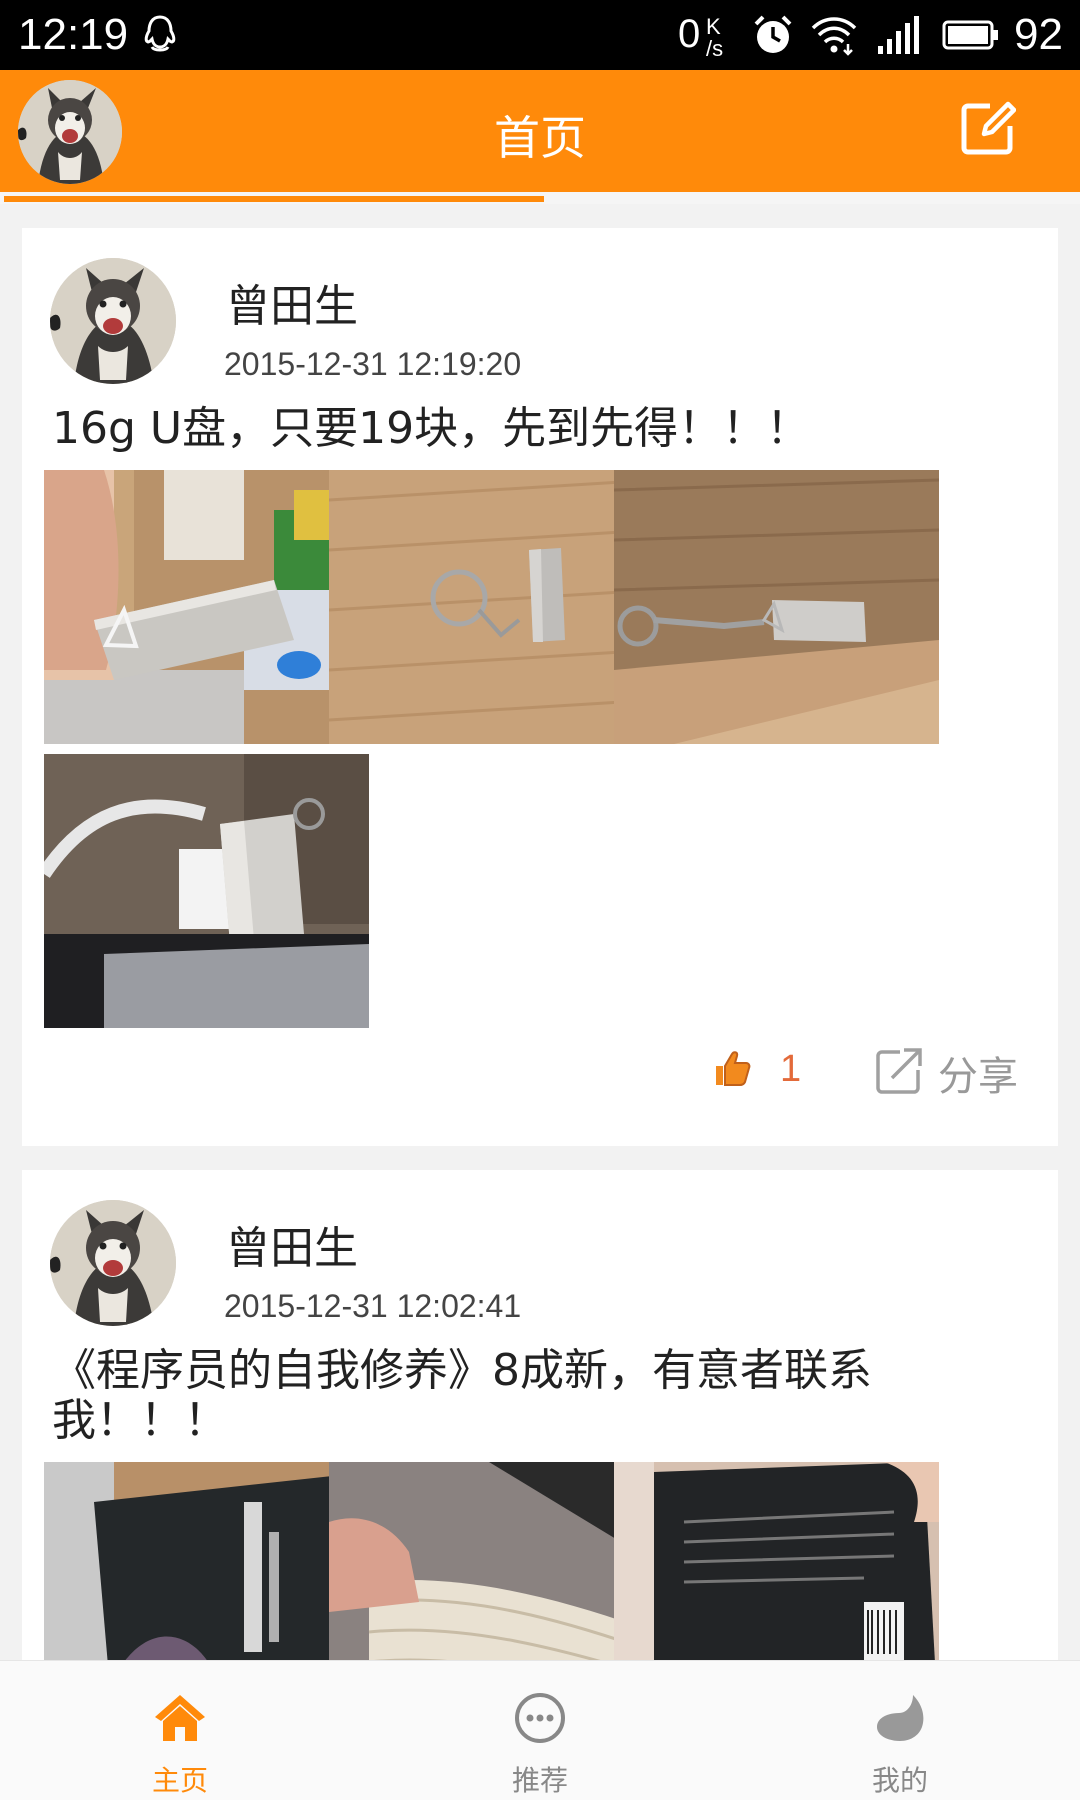 This screenshot has width=1080, height=1800. What do you see at coordinates (462, 1395) in the screenshot?
I see `post-text: 《程序员的自我修养》8成新，有意者联系我！！！` at bounding box center [462, 1395].